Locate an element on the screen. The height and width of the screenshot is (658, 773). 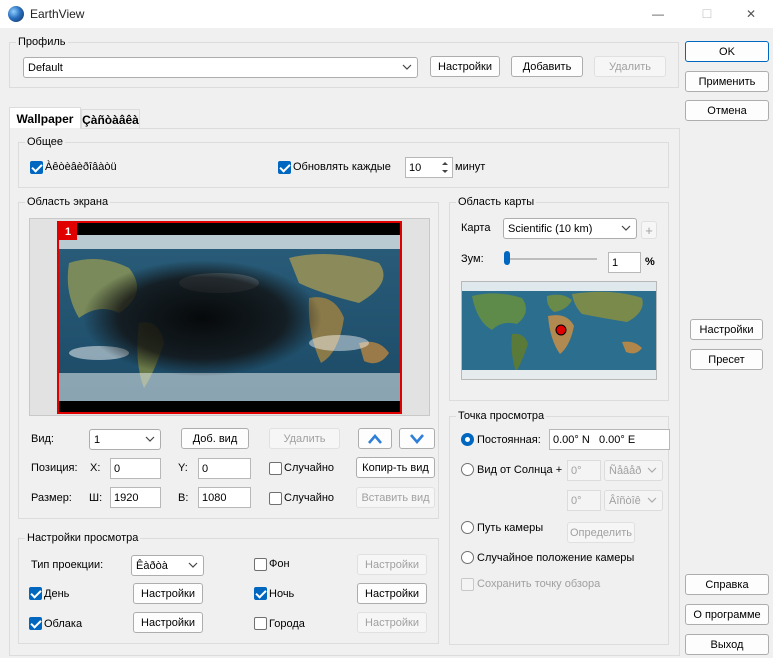
profile-add-button: Добавить is located at coordinates (547, 66).